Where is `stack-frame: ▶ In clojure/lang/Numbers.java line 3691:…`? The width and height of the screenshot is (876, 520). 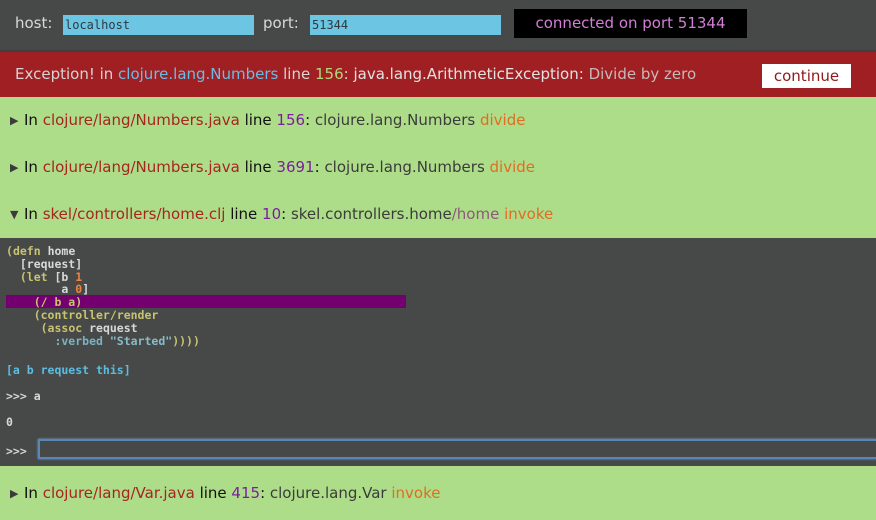 stack-frame: ▶ In clojure/lang/Numbers.java line 3691:… is located at coordinates (438, 167).